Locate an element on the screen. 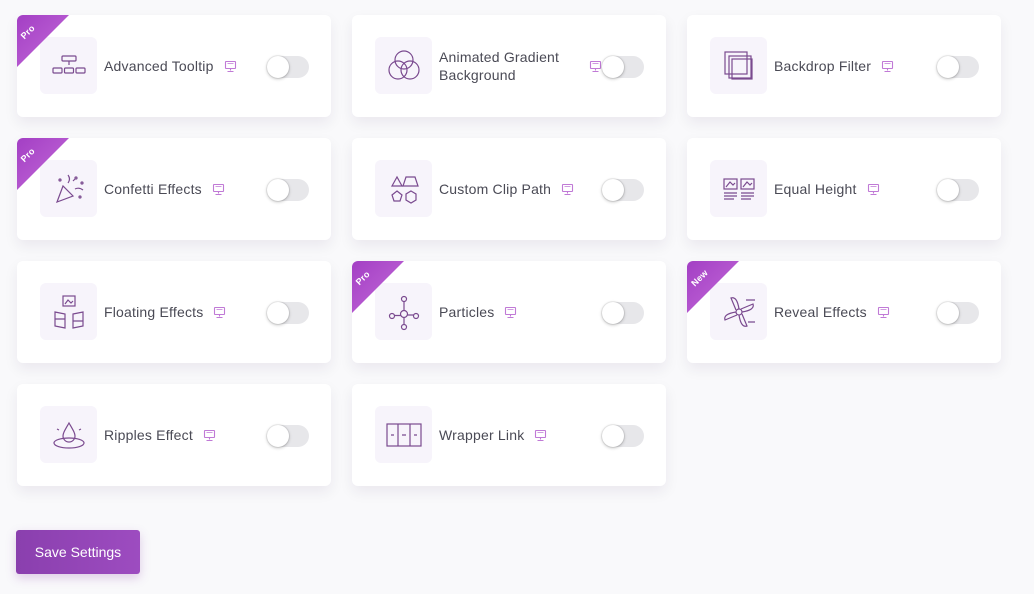 The image size is (1034, 594). widget-label: Confetti Effects is located at coordinates (153, 189).